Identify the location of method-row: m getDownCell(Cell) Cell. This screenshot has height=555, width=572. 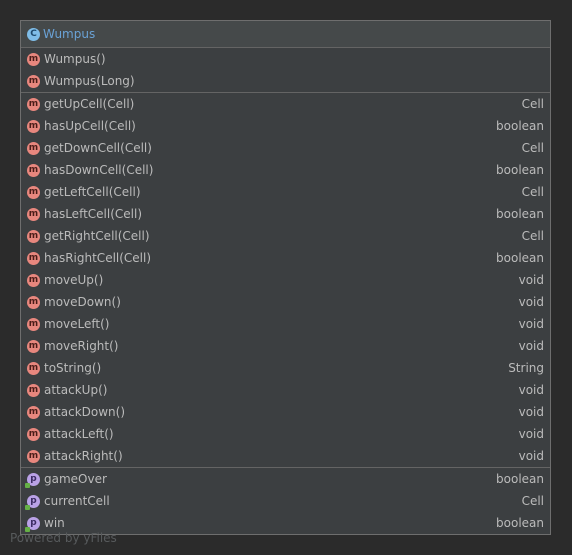
(285, 148).